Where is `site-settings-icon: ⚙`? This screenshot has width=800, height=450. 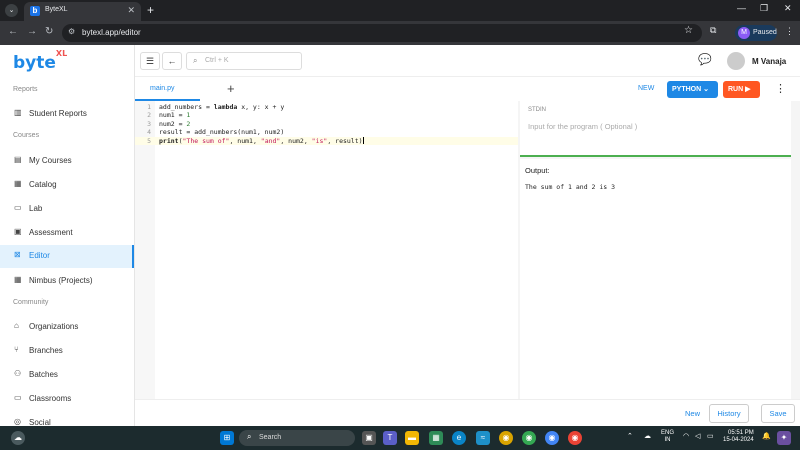 site-settings-icon: ⚙ is located at coordinates (71, 31).